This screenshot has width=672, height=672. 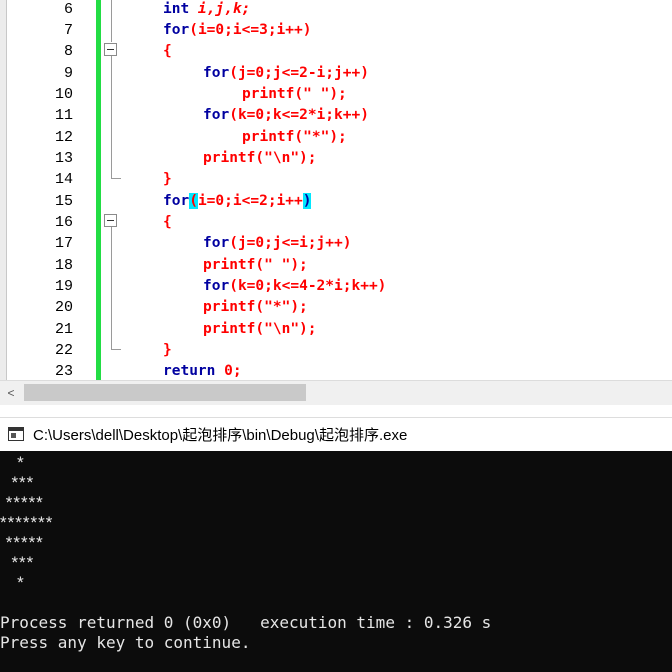 I want to click on string-token: "\n", so click(x=282, y=158).